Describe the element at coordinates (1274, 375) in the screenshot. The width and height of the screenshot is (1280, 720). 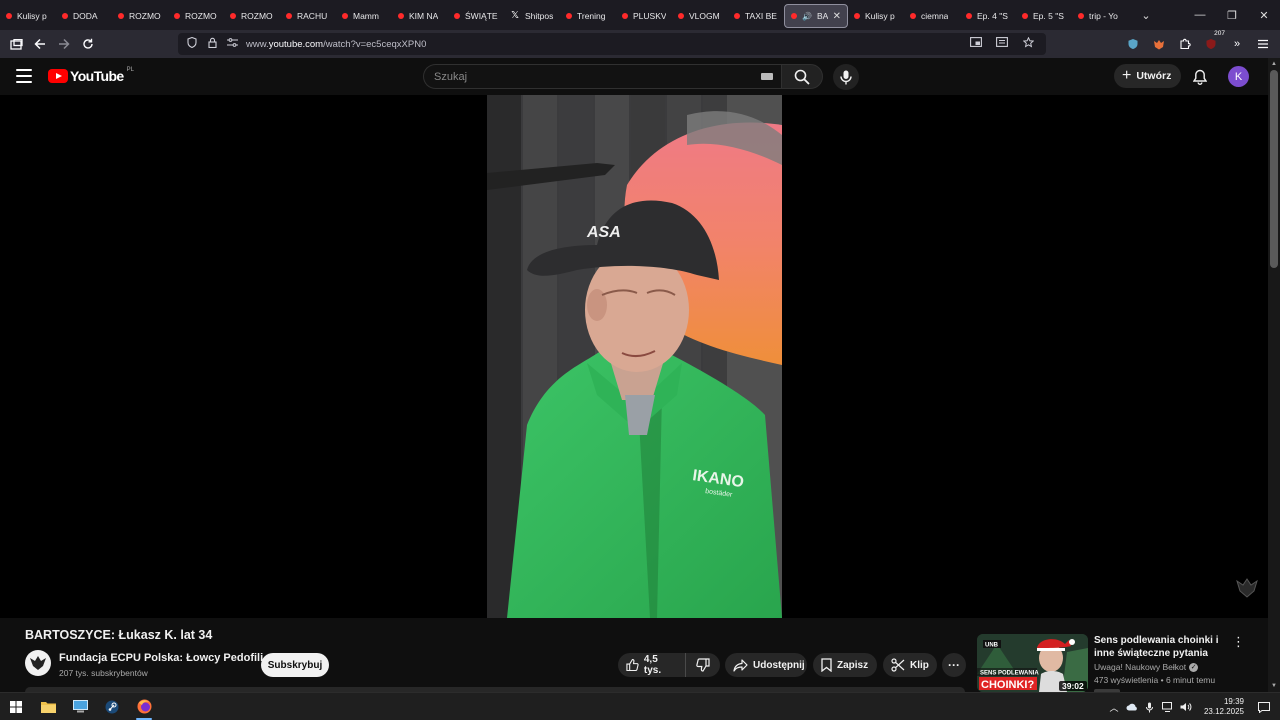
I see `page-scrollbar: ▲ ▼` at that location.